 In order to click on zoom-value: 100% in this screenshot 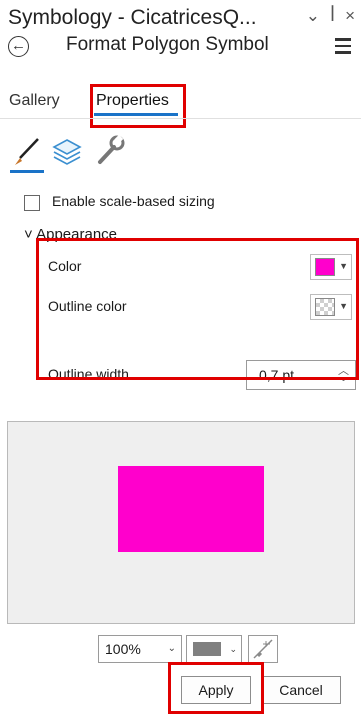, I will do `click(123, 649)`.